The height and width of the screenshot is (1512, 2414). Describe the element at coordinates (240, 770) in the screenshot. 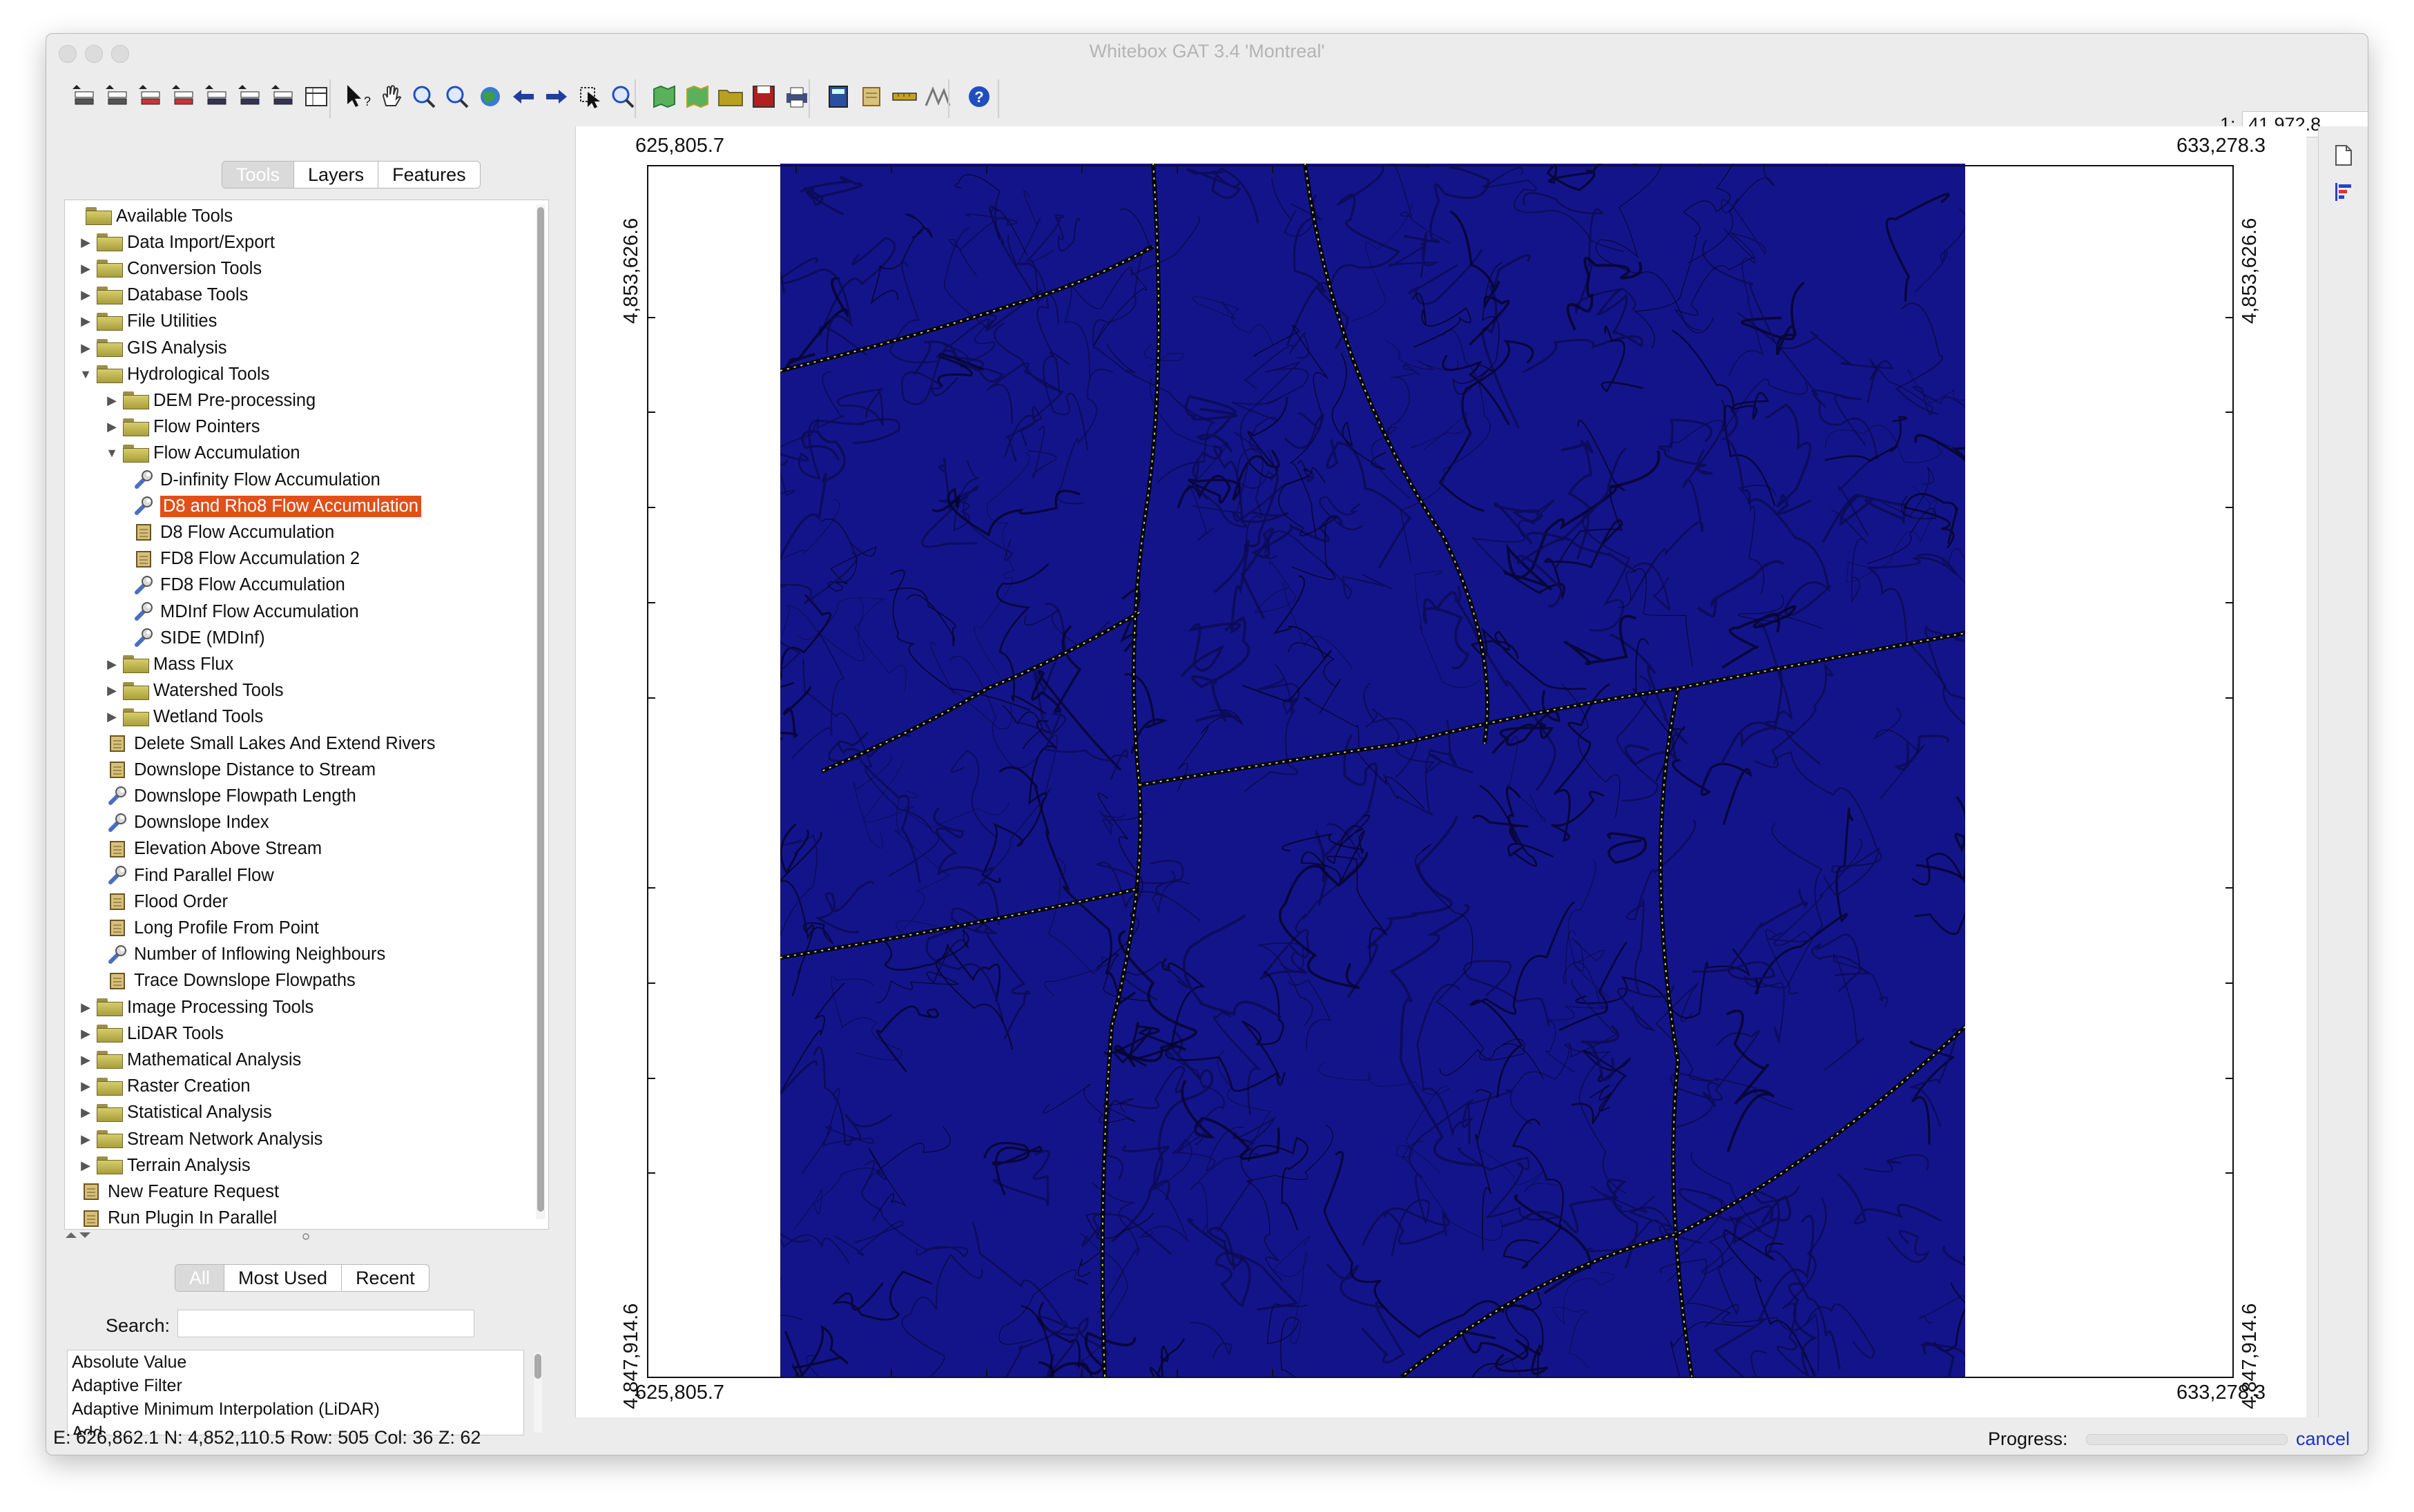

I see `tree-tool-item: Downslope Distance to Stream` at that location.